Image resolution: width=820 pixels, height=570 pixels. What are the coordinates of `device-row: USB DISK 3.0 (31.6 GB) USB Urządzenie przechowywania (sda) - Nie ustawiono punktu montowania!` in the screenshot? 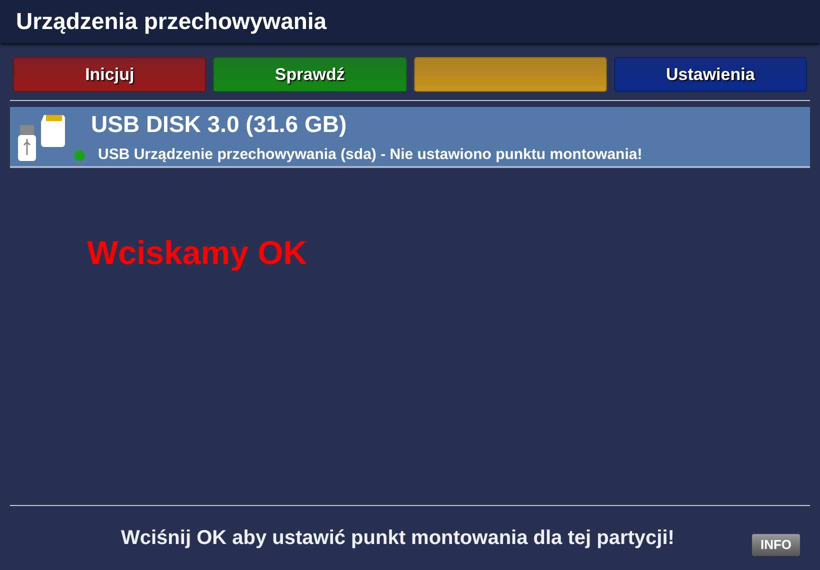 It's located at (410, 137).